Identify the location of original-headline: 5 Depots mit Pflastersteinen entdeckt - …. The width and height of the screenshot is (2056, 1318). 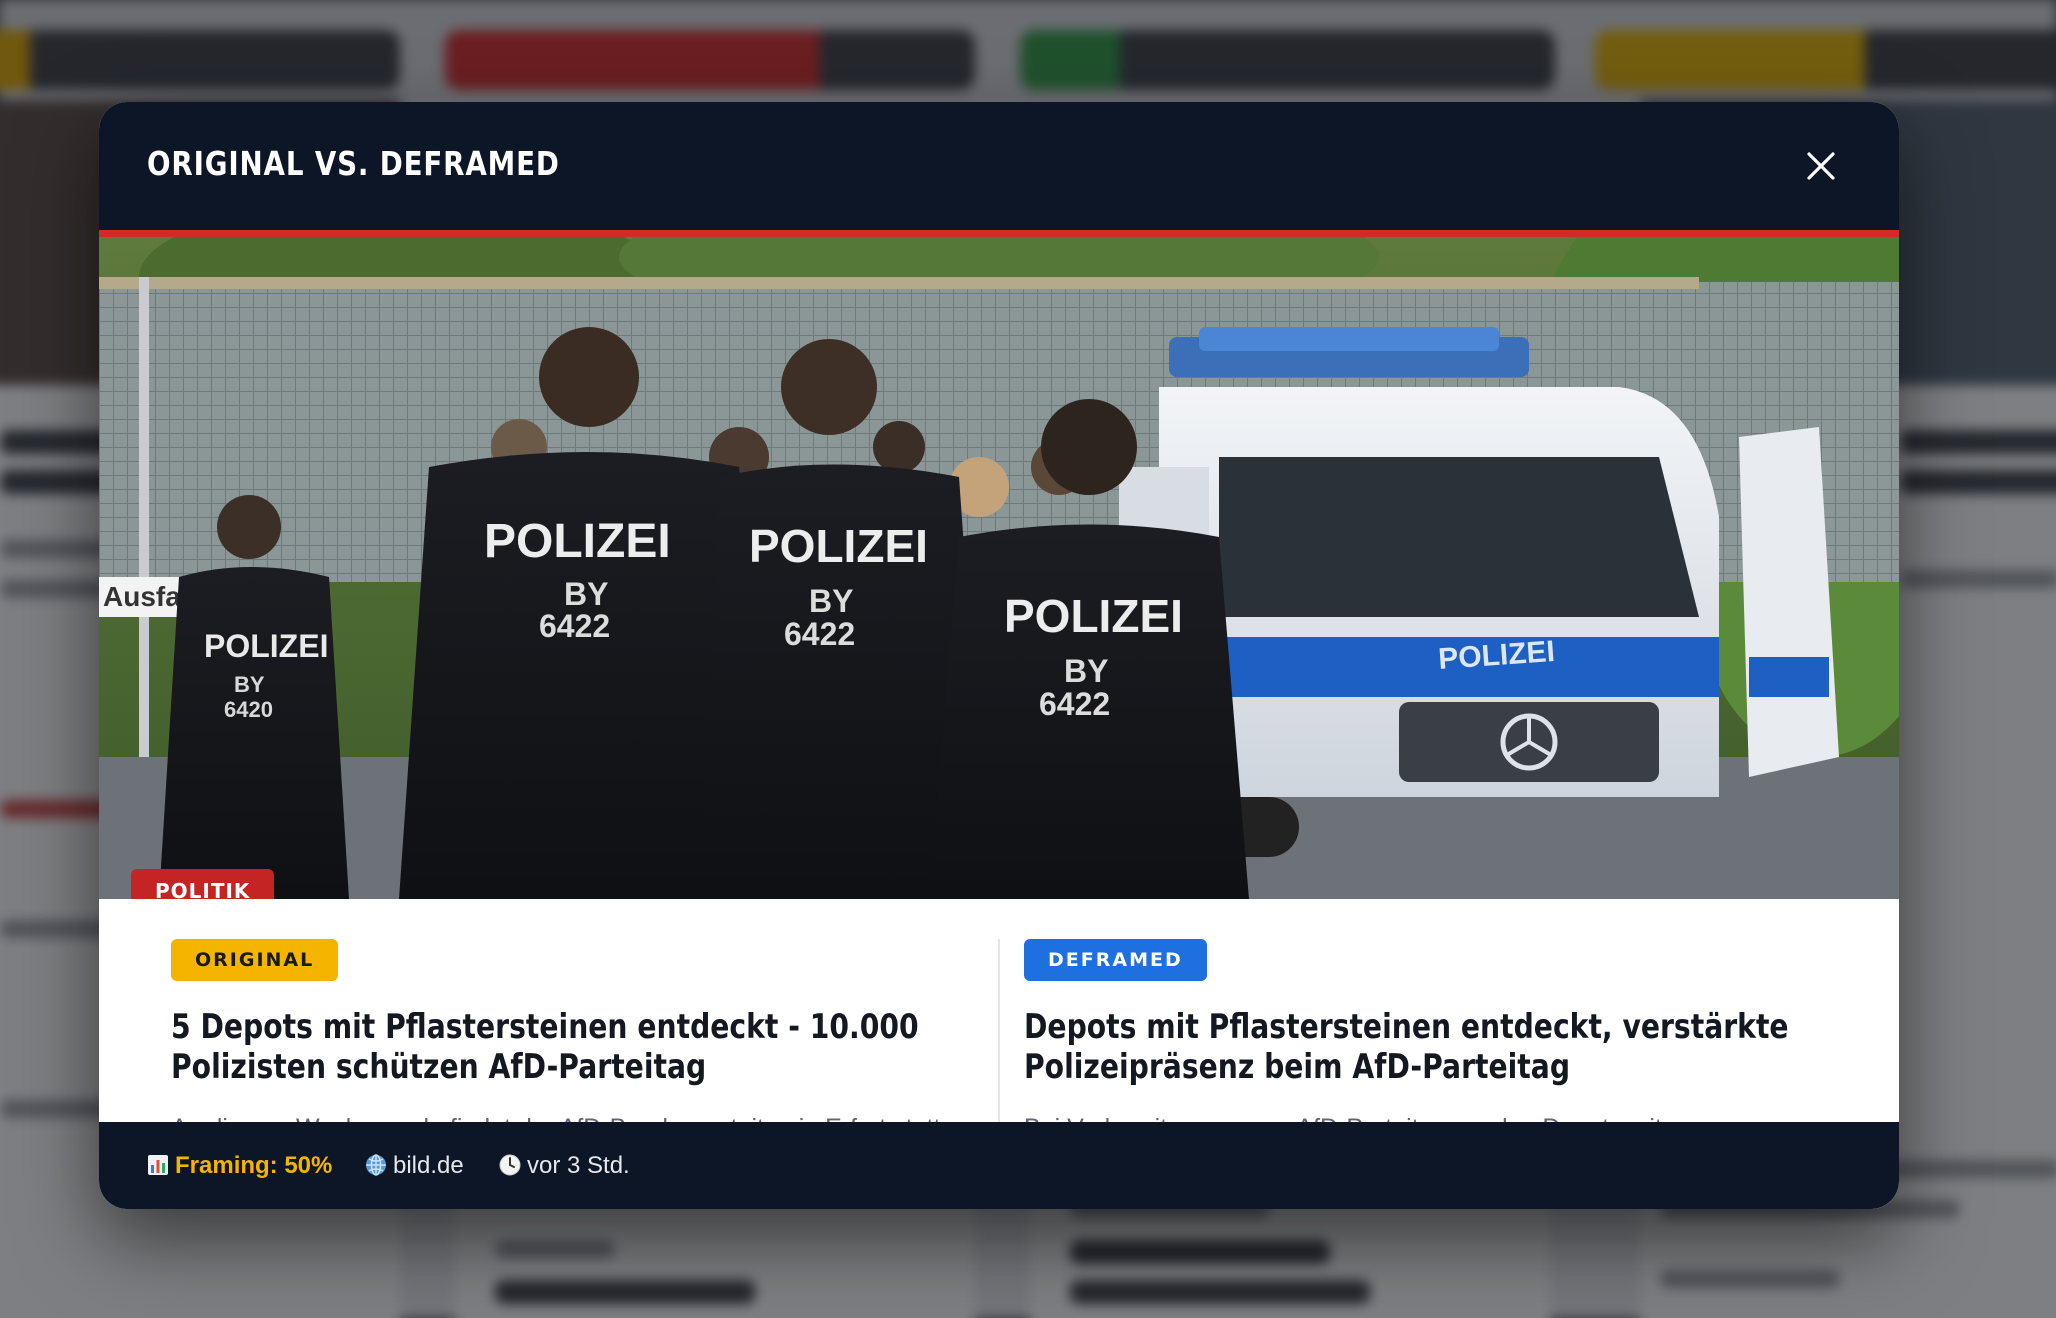
(545, 1047).